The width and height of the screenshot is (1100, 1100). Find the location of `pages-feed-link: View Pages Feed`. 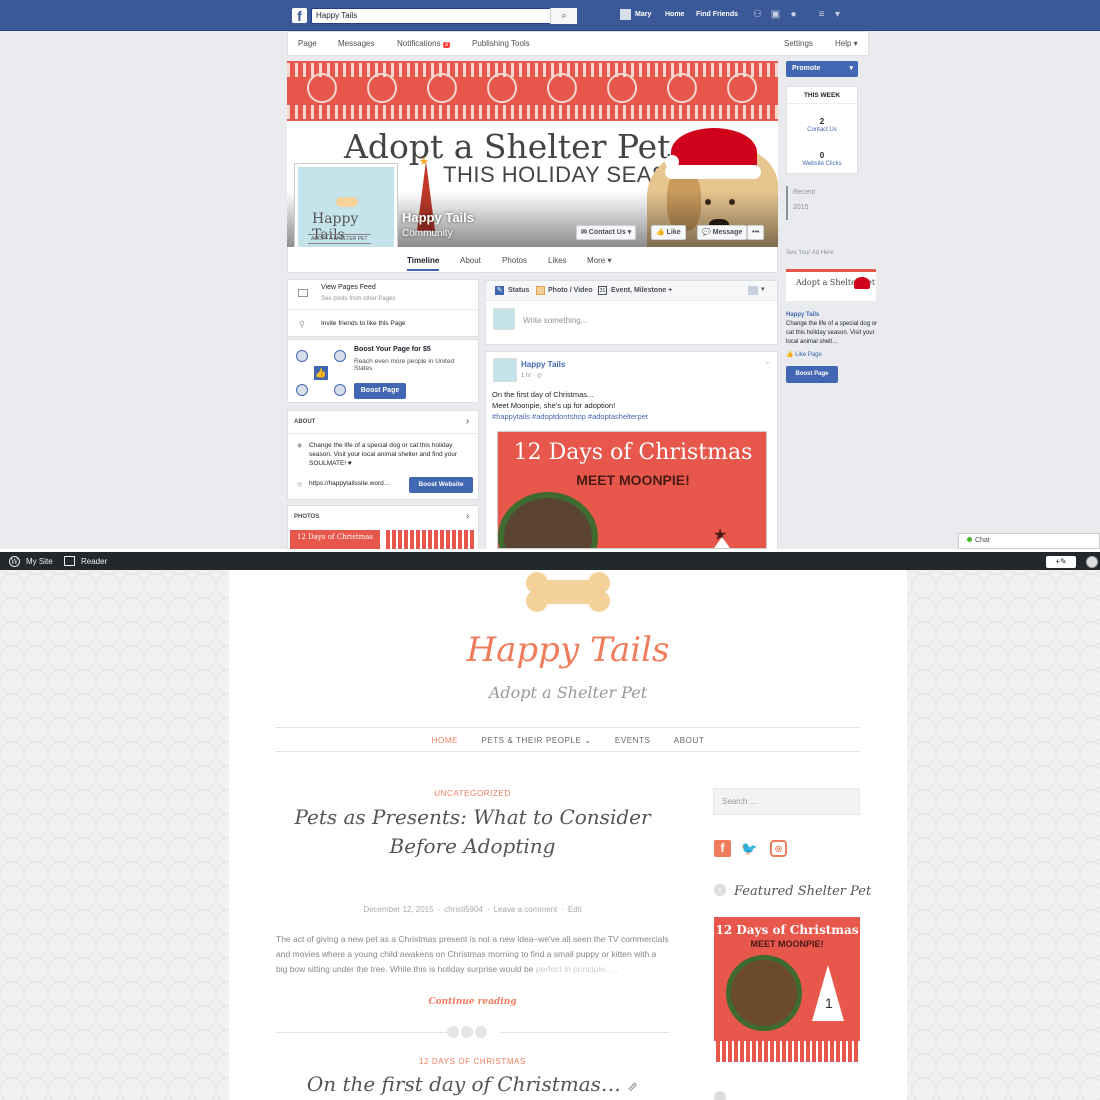

pages-feed-link: View Pages Feed is located at coordinates (348, 287).